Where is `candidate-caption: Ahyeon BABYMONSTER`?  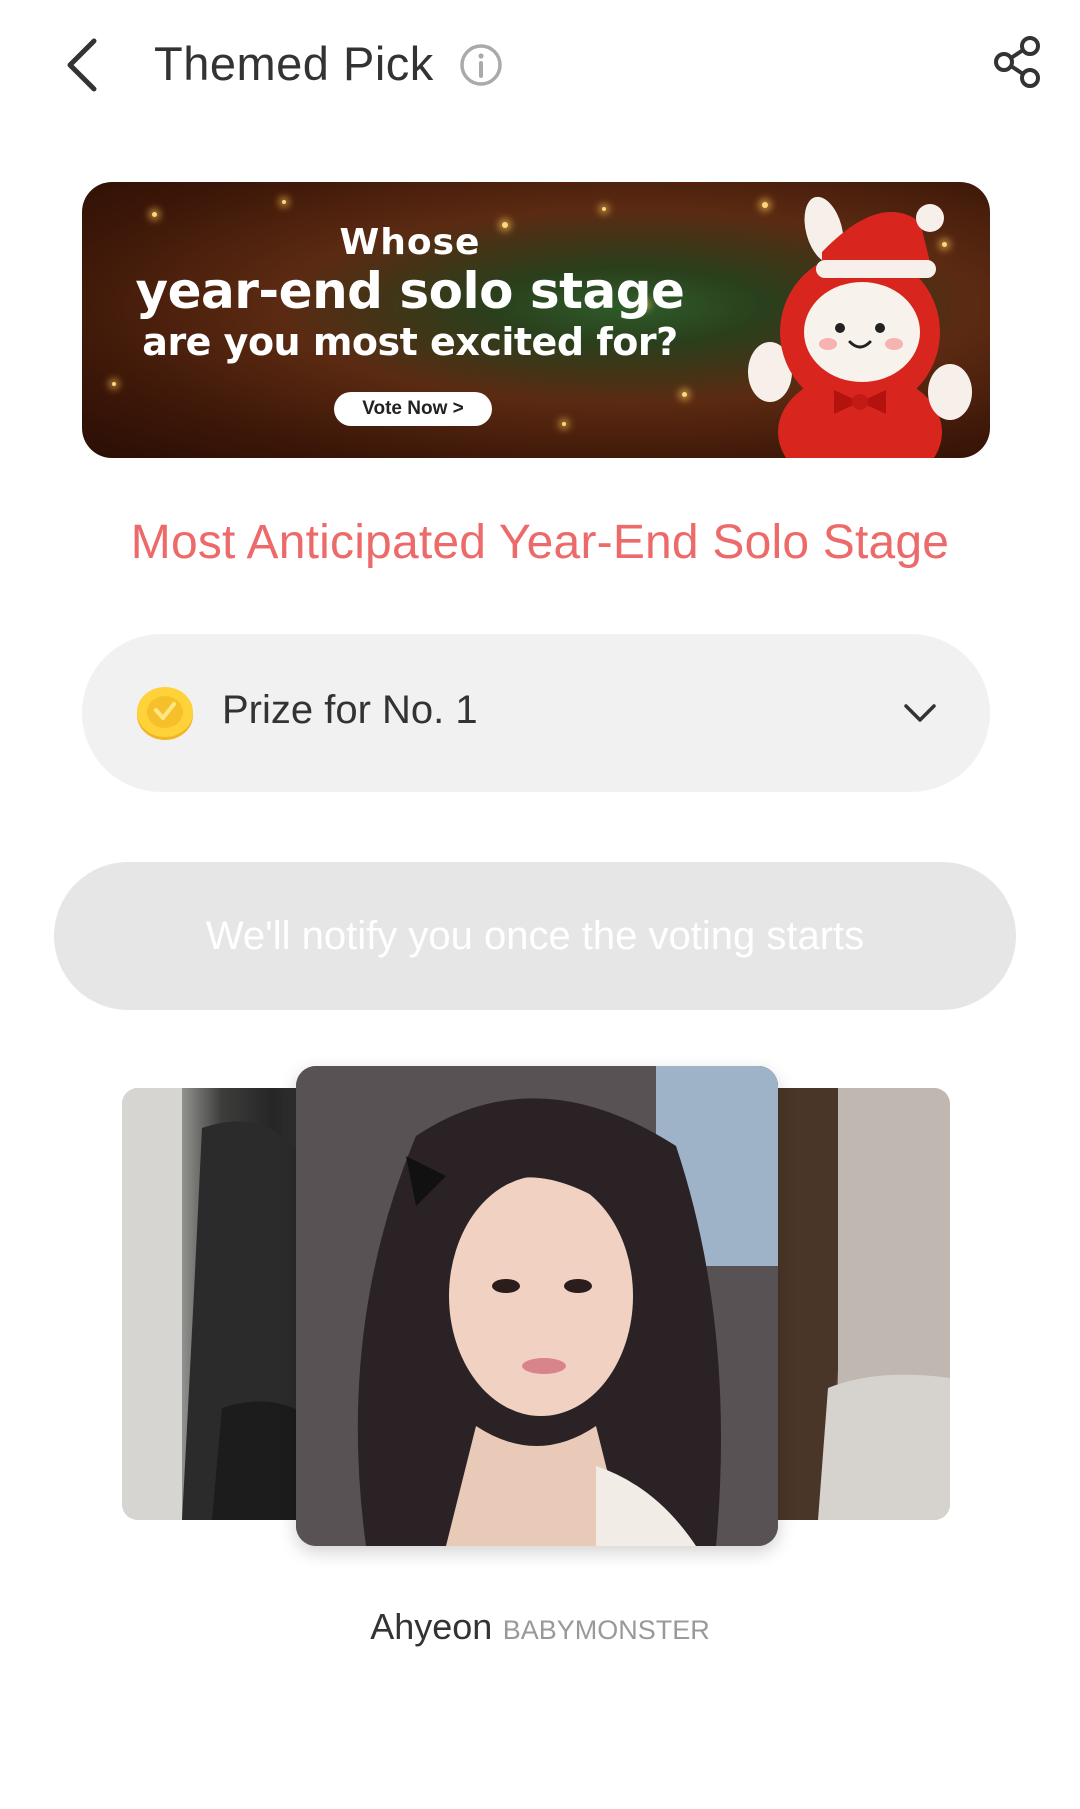 candidate-caption: Ahyeon BABYMONSTER is located at coordinates (540, 1627).